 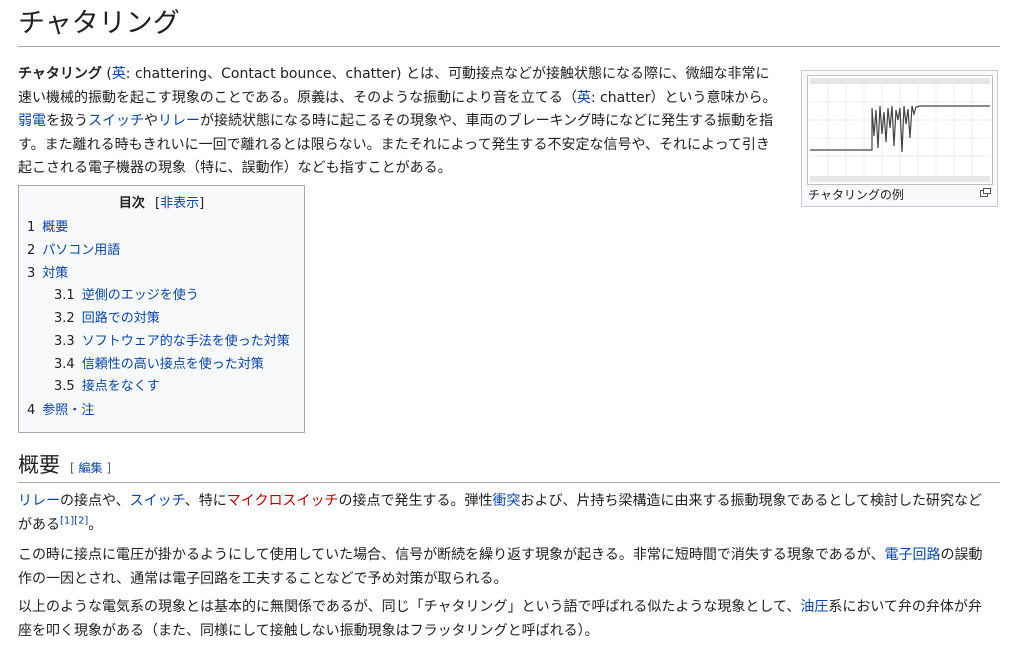 What do you see at coordinates (202, 203) in the screenshot?
I see `toc-bracket: ]` at bounding box center [202, 203].